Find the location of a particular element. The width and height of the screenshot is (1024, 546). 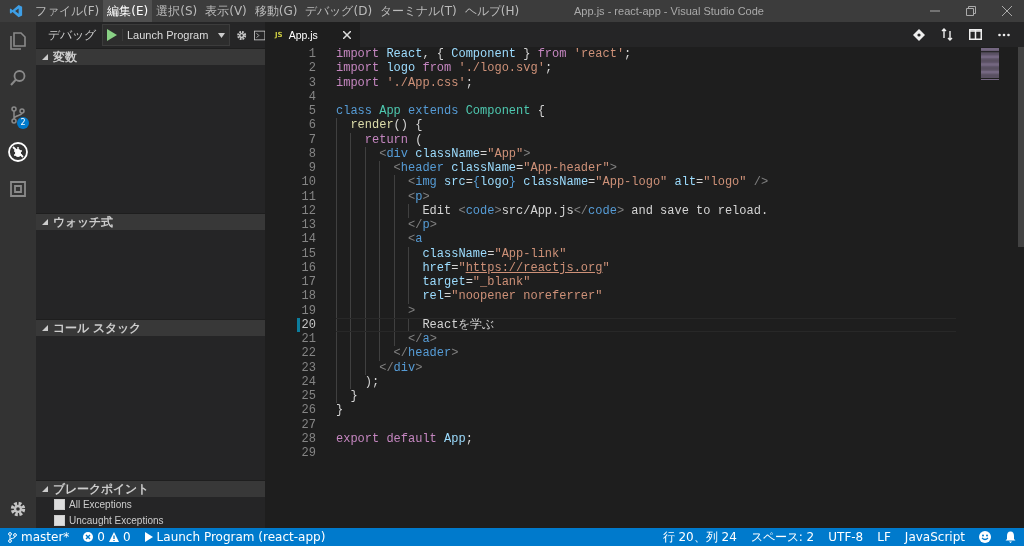

menu-item: 表示(V) is located at coordinates (226, 11).